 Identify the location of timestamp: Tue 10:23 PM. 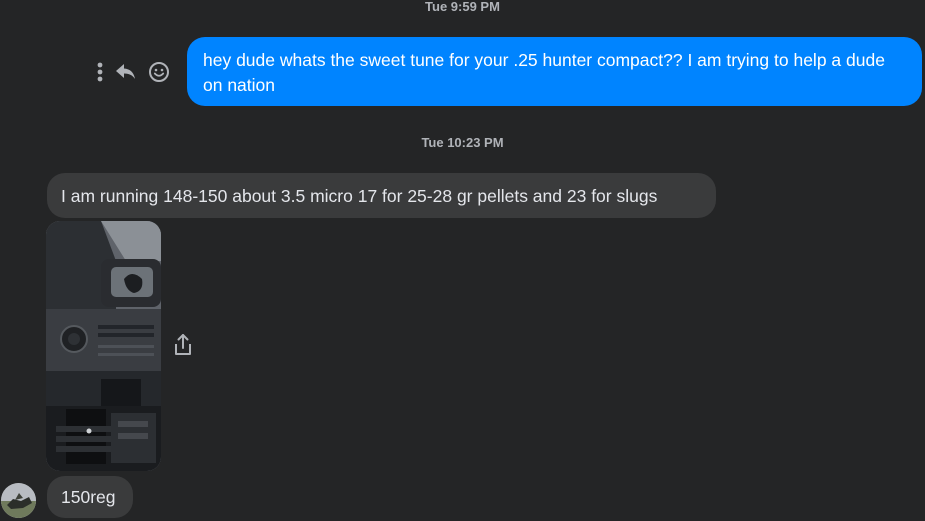
(462, 142).